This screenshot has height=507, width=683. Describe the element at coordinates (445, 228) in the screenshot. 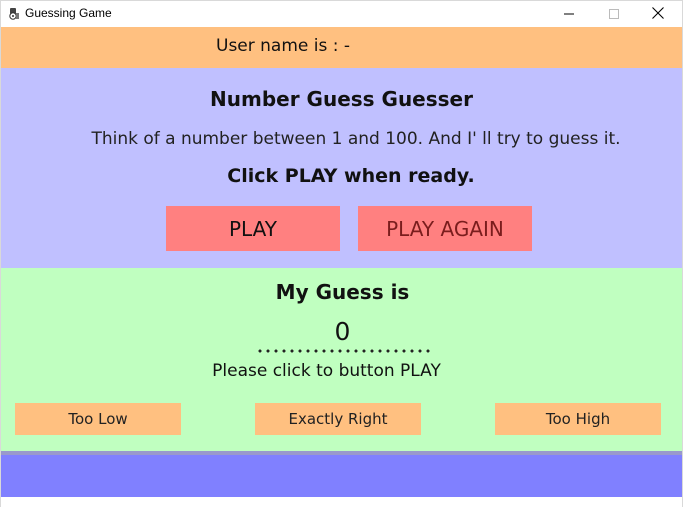

I see `play-again-button: PLAY AGAIN` at that location.